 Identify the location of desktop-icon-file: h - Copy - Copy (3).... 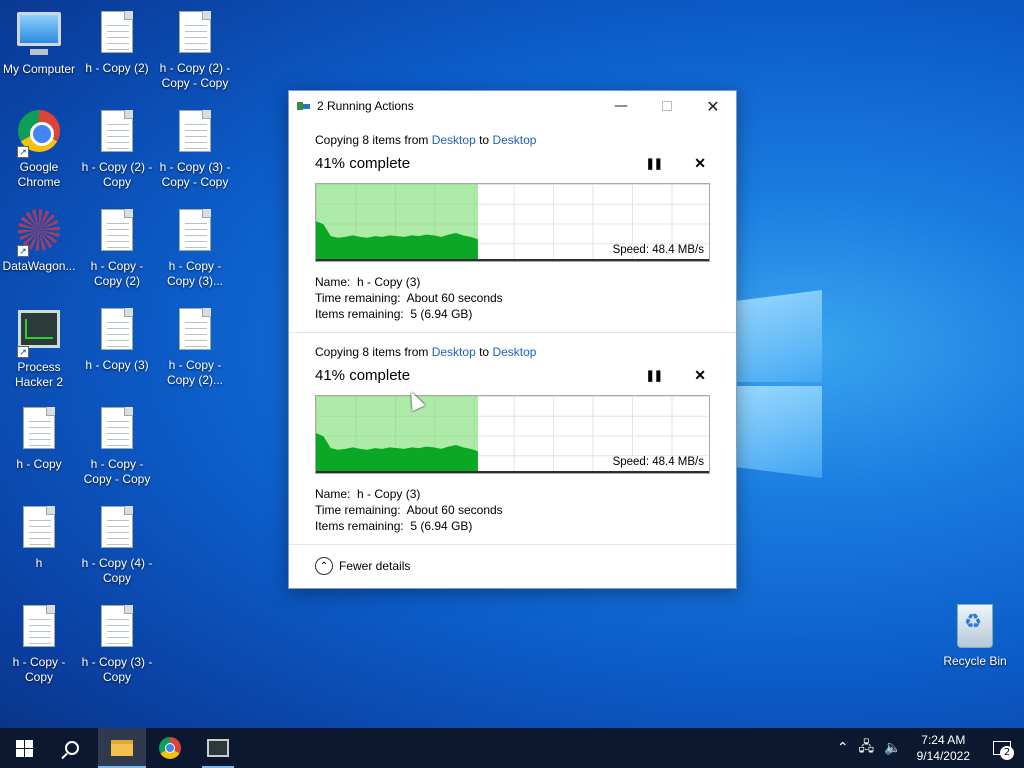
(195, 247).